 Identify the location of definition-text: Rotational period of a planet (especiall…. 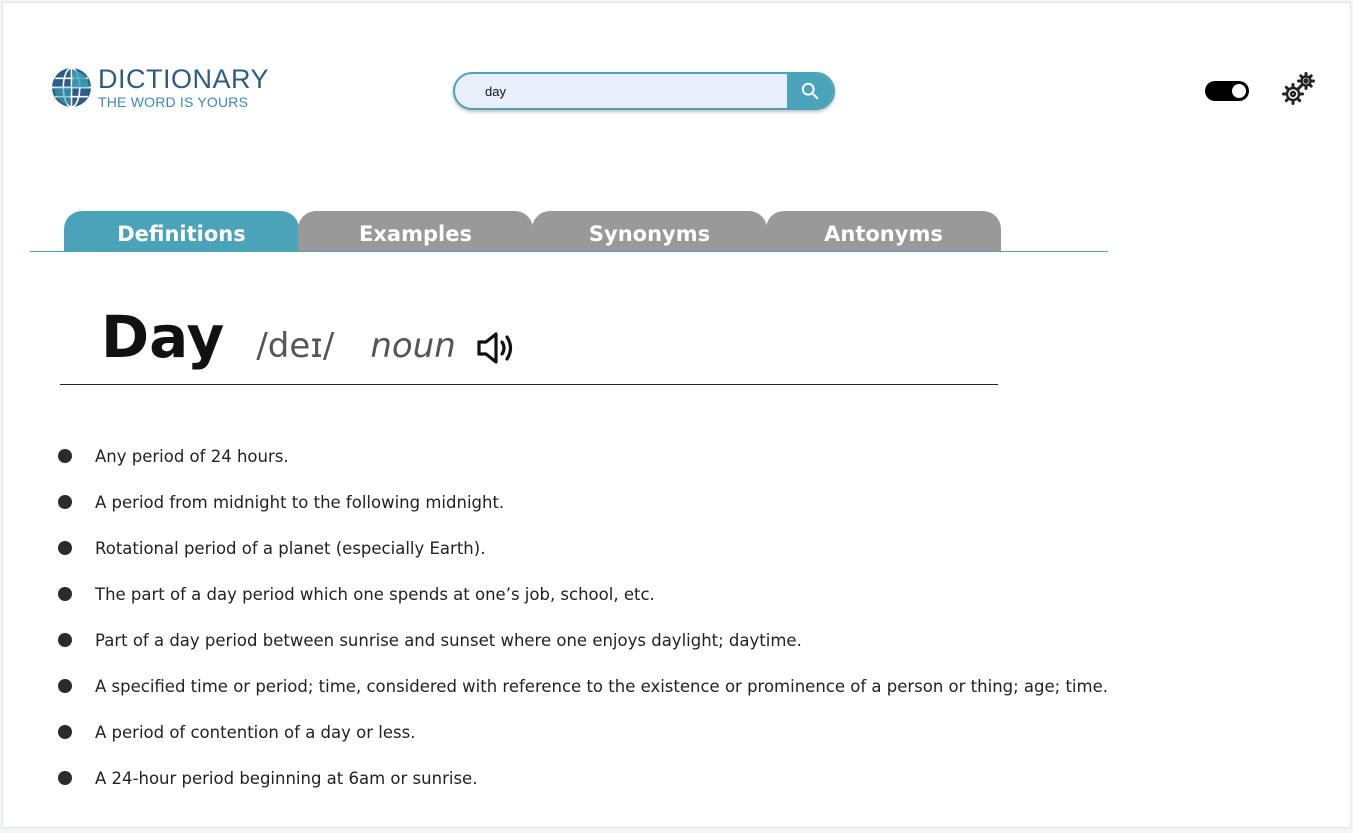
(290, 548).